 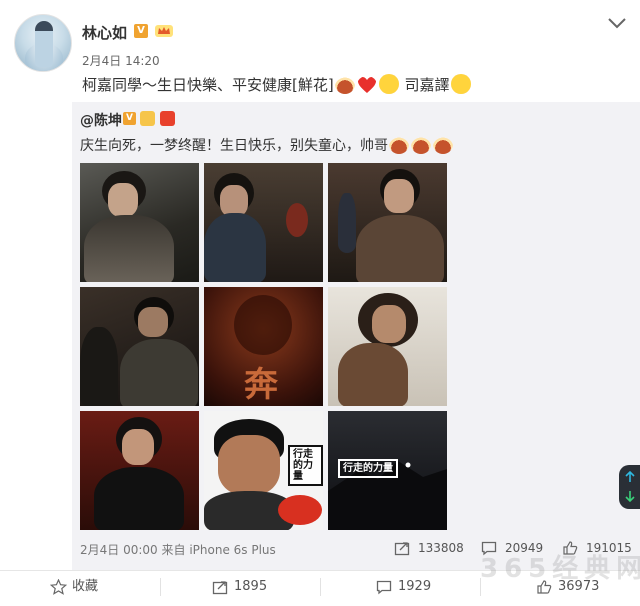 What do you see at coordinates (147, 118) in the screenshot?
I see `repost-member-badge-icon` at bounding box center [147, 118].